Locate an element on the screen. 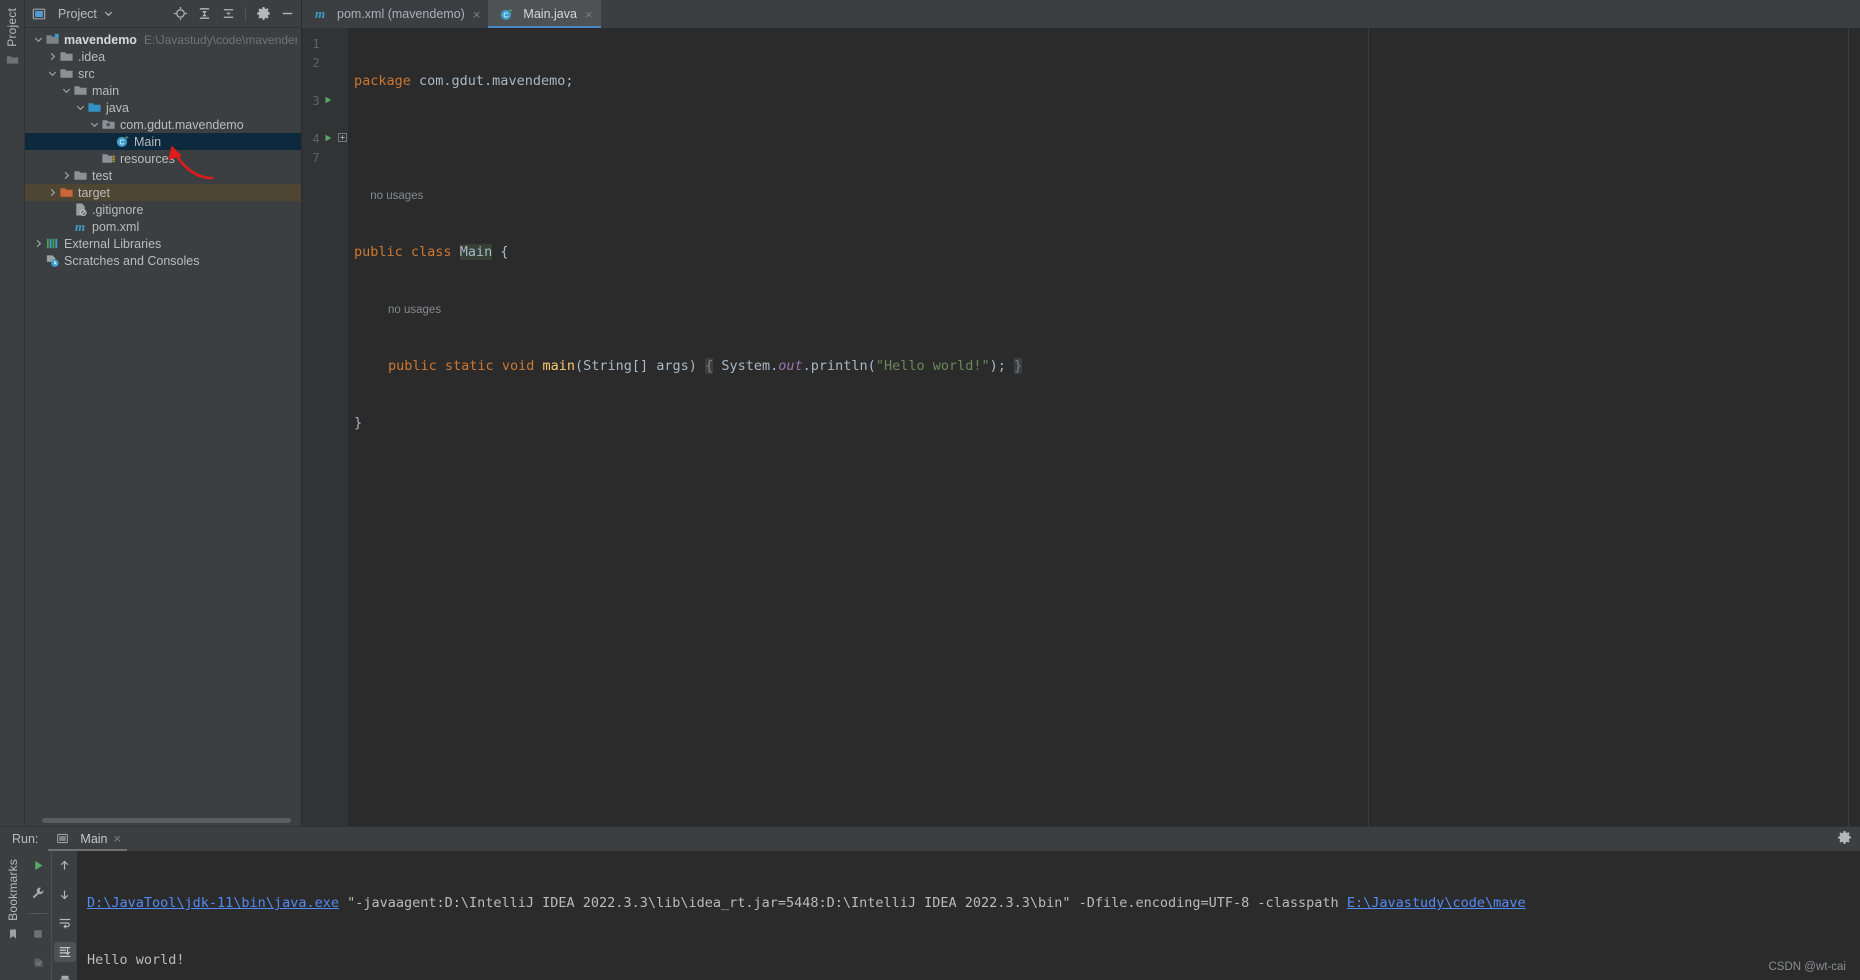  tree-node-label: test is located at coordinates (102, 175).